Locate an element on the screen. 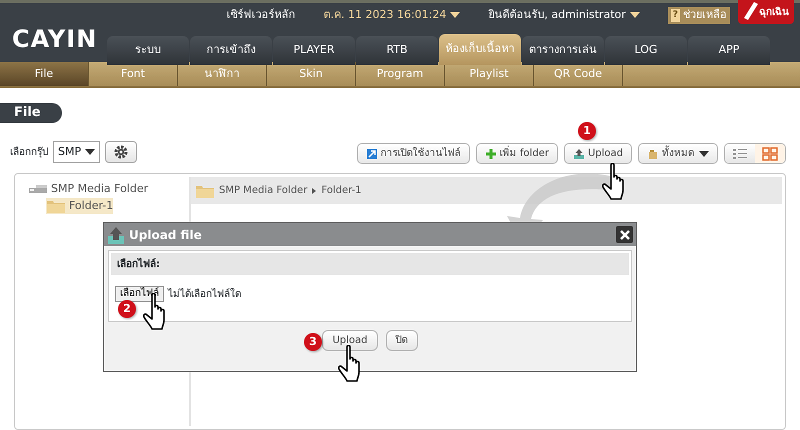 The width and height of the screenshot is (800, 430). nav-tab: ตารางการเล่น is located at coordinates (563, 50).